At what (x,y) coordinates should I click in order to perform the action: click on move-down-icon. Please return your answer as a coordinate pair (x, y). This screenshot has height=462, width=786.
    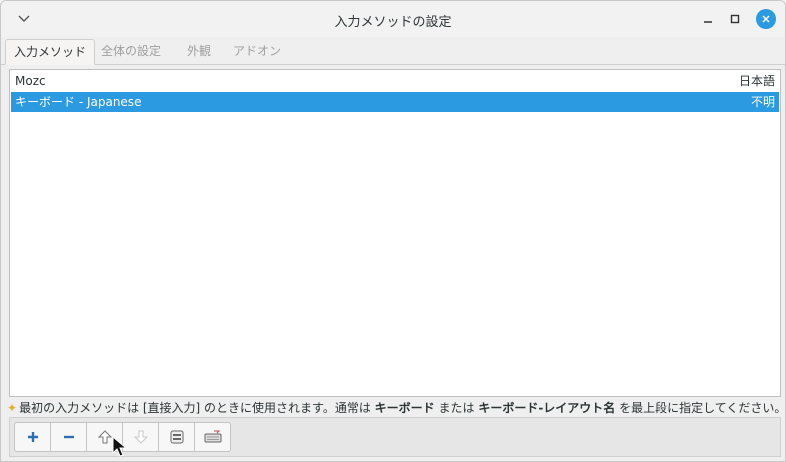
    Looking at the image, I should click on (140, 437).